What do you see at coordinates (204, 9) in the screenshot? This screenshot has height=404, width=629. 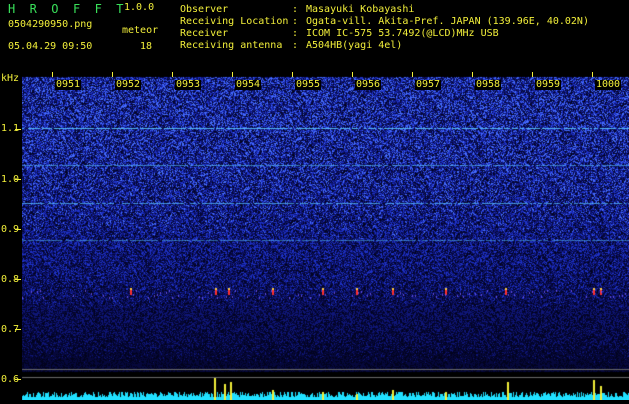 I see `observer-label: Observer` at bounding box center [204, 9].